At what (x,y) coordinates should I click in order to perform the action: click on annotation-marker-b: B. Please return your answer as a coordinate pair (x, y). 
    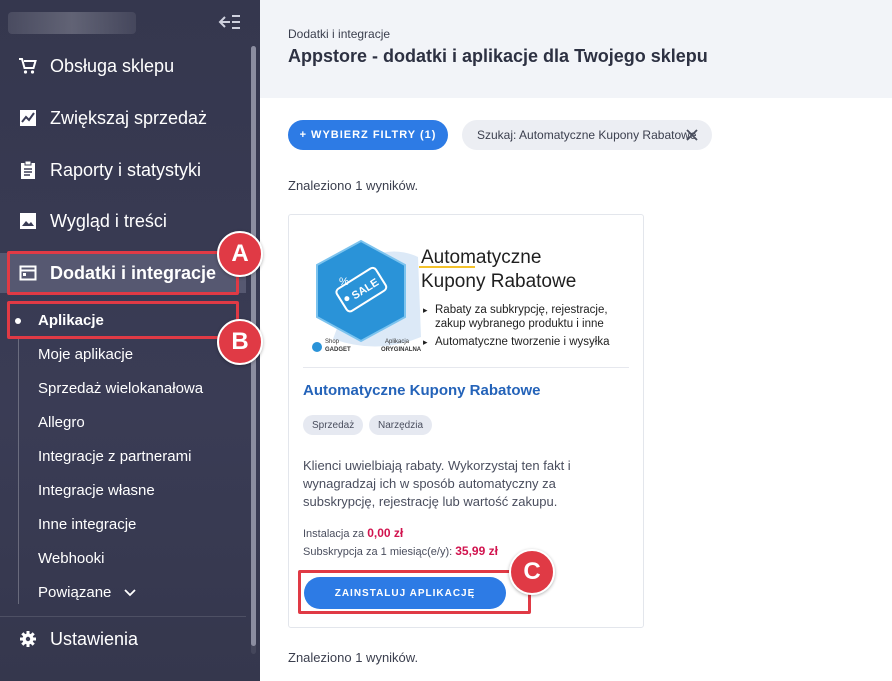
    Looking at the image, I should click on (240, 342).